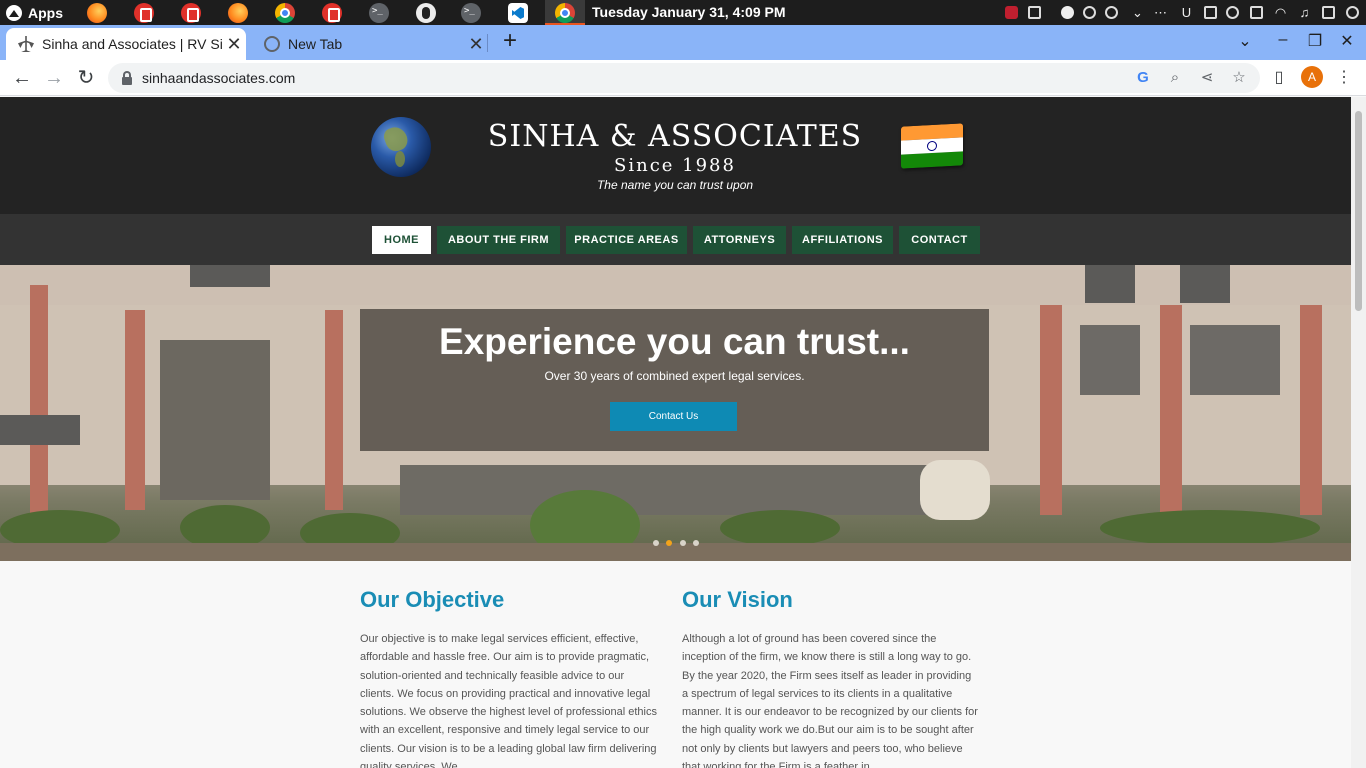 This screenshot has width=1366, height=768. What do you see at coordinates (426, 13) in the screenshot?
I see `linux-icon` at bounding box center [426, 13].